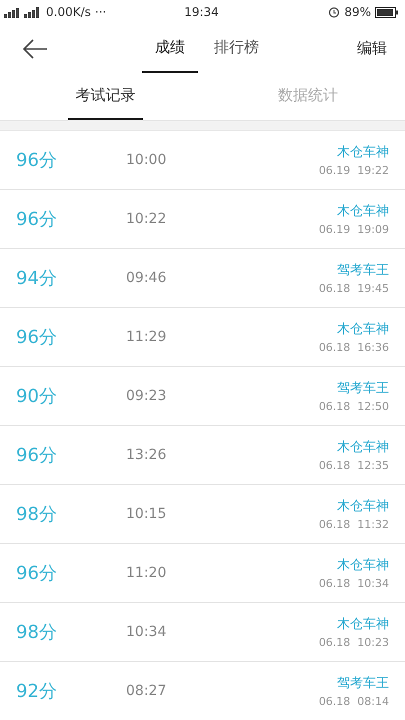 This screenshot has width=405, height=720. What do you see at coordinates (146, 691) in the screenshot?
I see `duration-text: 08:27` at bounding box center [146, 691].